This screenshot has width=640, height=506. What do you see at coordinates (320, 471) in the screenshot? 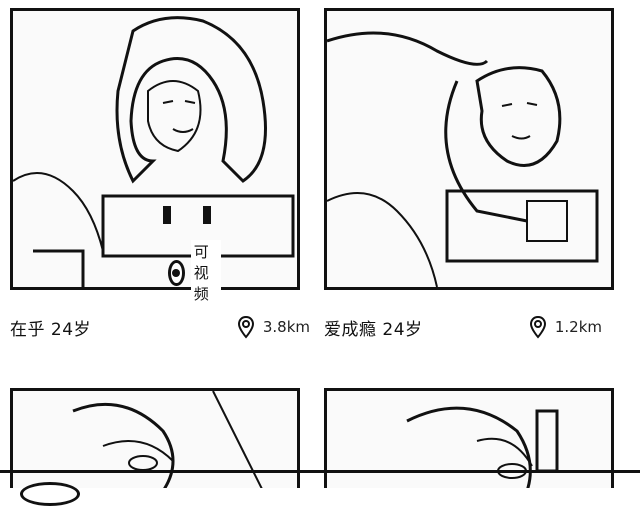
I see `tab-bar-divider` at bounding box center [320, 471].